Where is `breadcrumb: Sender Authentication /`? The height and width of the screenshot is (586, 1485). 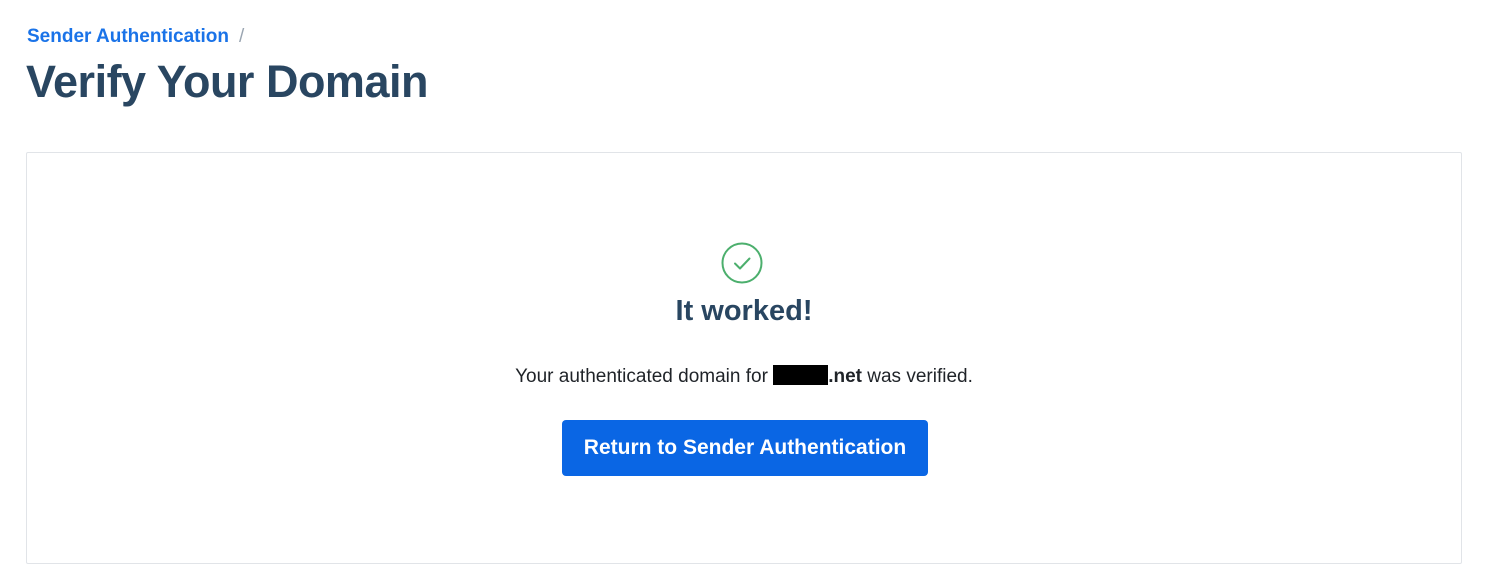
breadcrumb: Sender Authentication / is located at coordinates (135, 37).